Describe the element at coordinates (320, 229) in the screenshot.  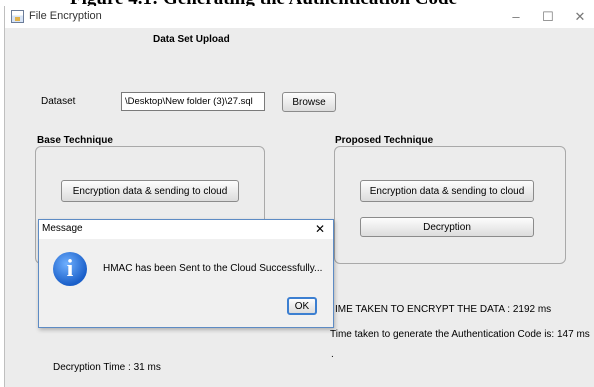
I see `dialog-close-button: ✕` at that location.